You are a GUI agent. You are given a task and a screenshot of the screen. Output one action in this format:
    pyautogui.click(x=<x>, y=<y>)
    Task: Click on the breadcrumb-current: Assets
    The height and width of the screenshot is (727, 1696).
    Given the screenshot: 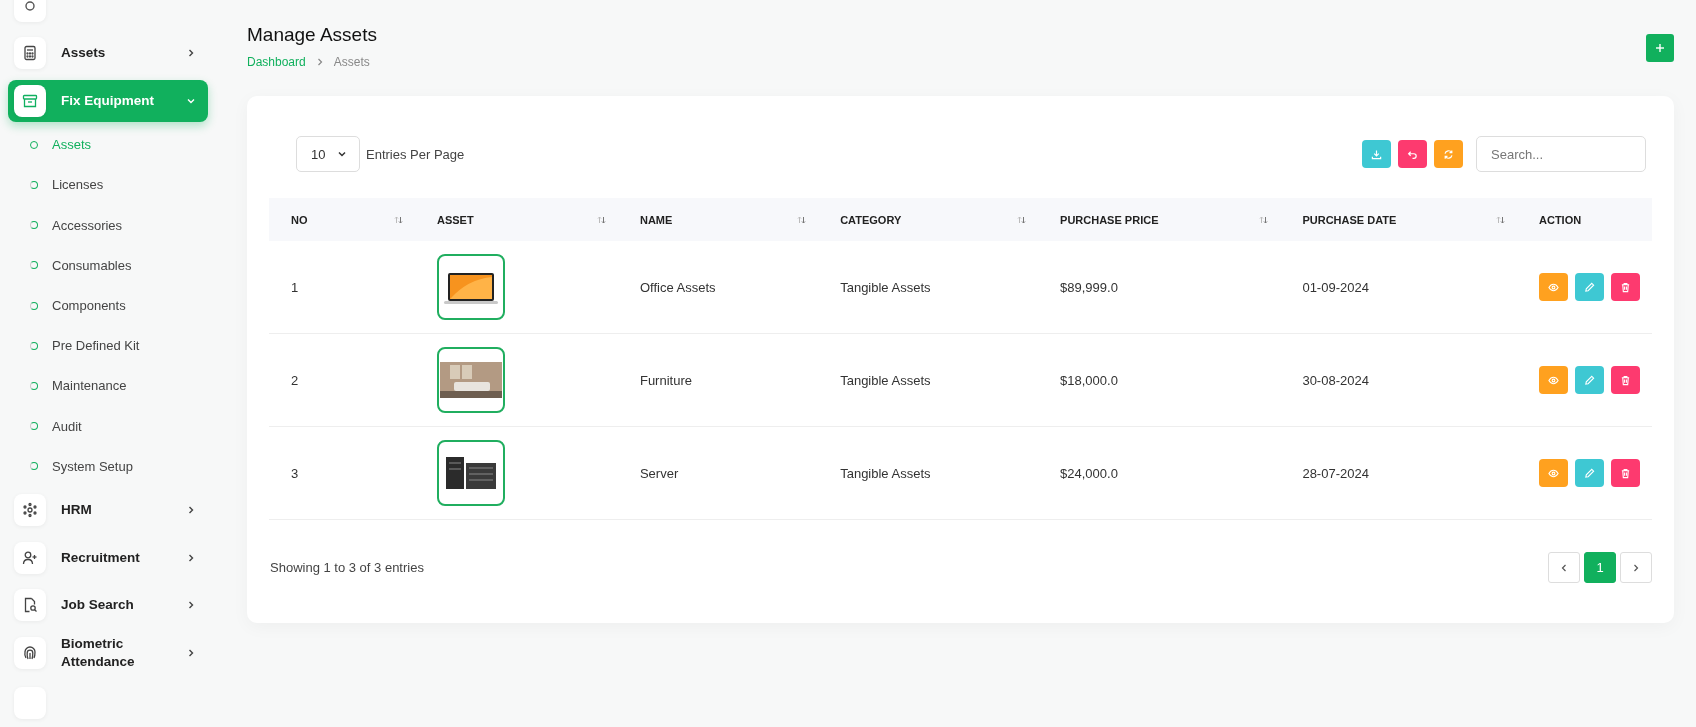 What is the action you would take?
    pyautogui.click(x=351, y=62)
    